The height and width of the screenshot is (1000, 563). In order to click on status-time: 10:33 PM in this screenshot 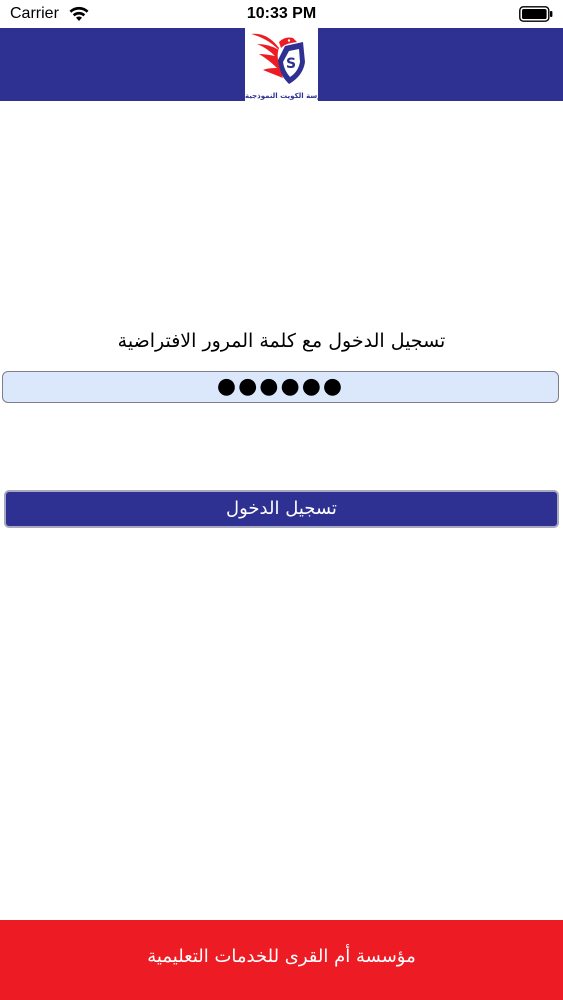, I will do `click(281, 13)`.